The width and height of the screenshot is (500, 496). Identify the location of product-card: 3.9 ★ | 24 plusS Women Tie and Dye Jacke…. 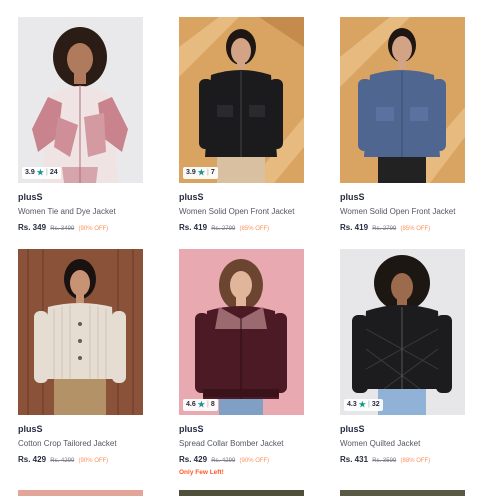
(80, 133).